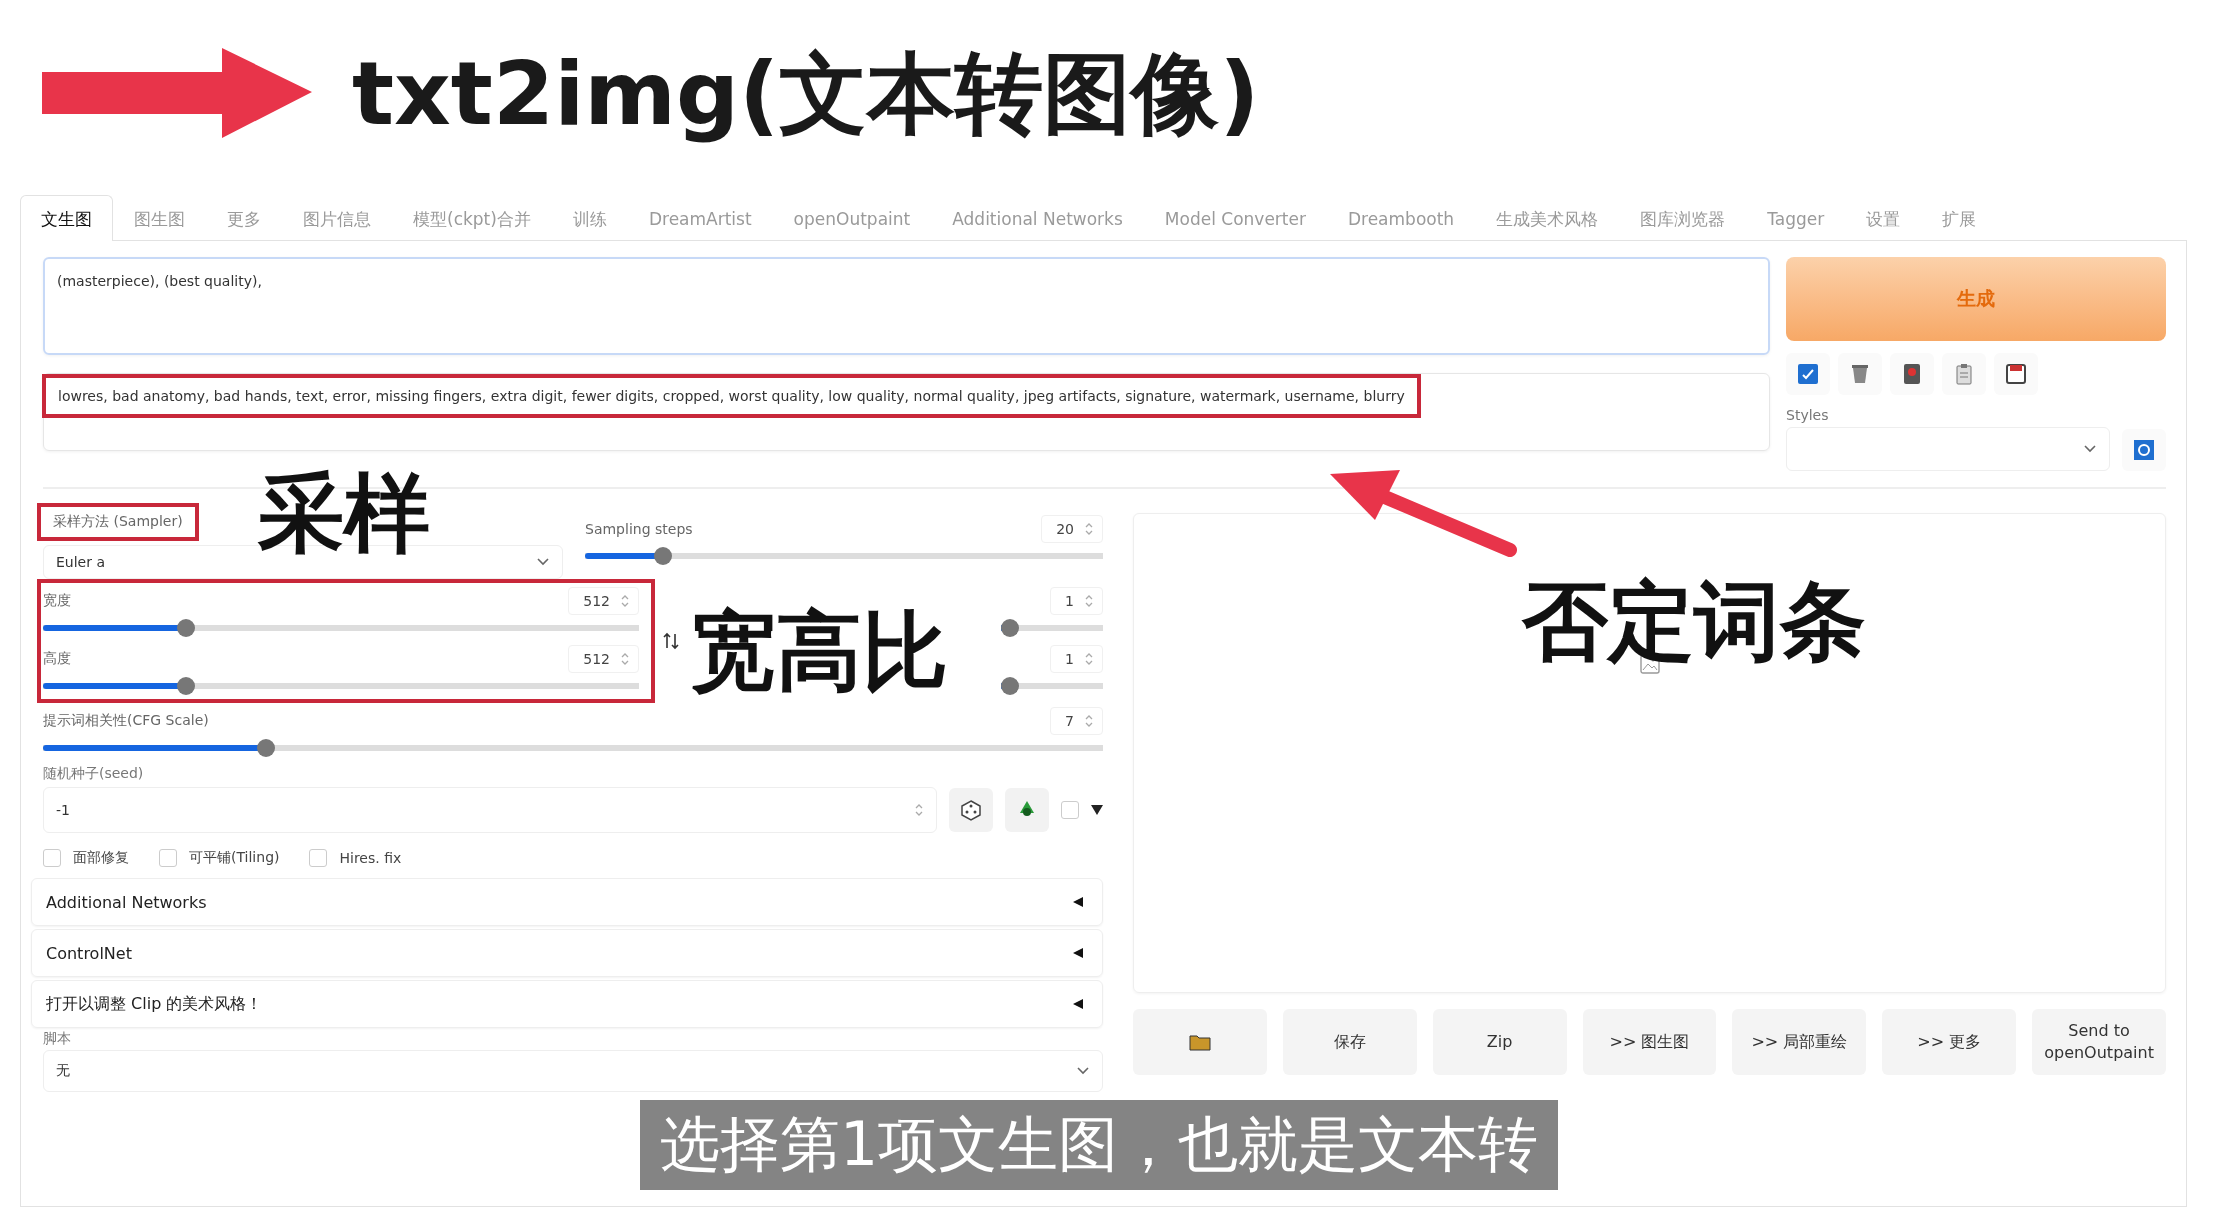 The height and width of the screenshot is (1218, 2215). What do you see at coordinates (1027, 810) in the screenshot?
I see `recycle-icon` at bounding box center [1027, 810].